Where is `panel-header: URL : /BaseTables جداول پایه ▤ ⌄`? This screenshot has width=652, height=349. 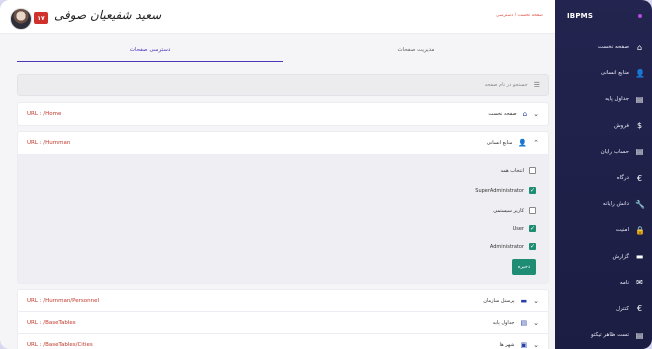
panel-header: URL : /BaseTables جداول پایه ▤ ⌄ is located at coordinates (283, 323).